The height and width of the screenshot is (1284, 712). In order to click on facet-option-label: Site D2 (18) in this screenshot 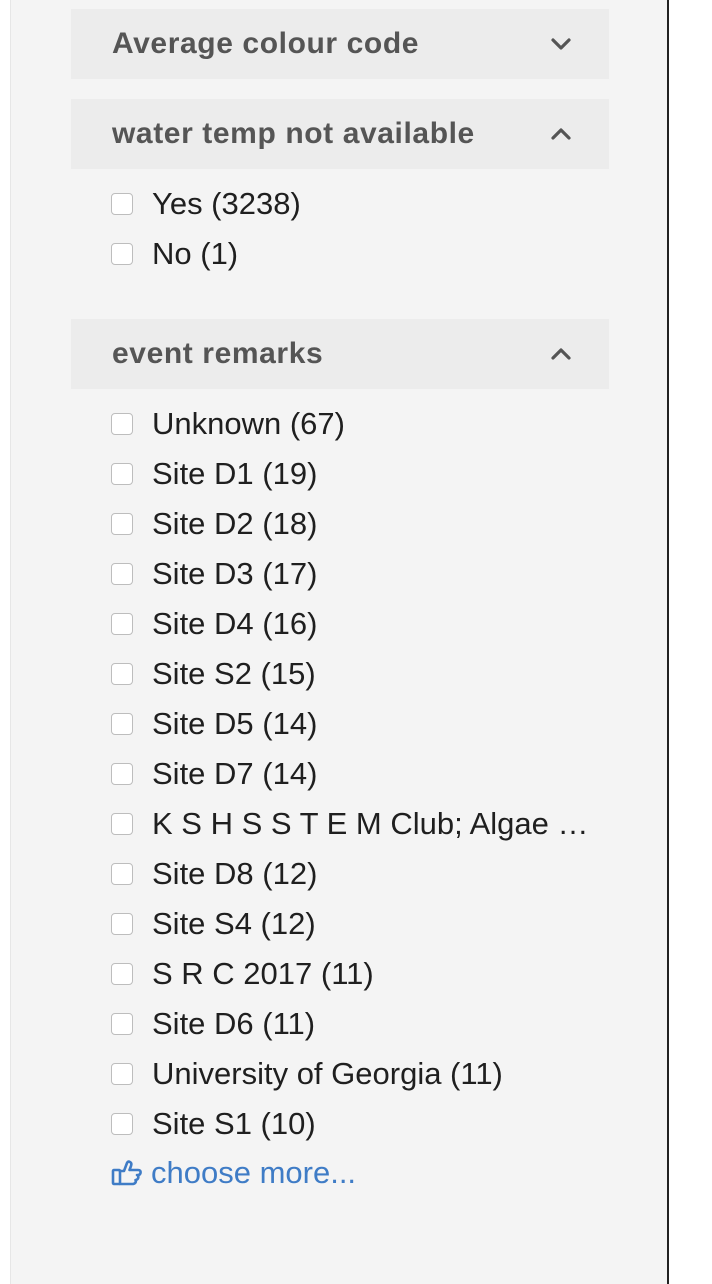, I will do `click(235, 523)`.